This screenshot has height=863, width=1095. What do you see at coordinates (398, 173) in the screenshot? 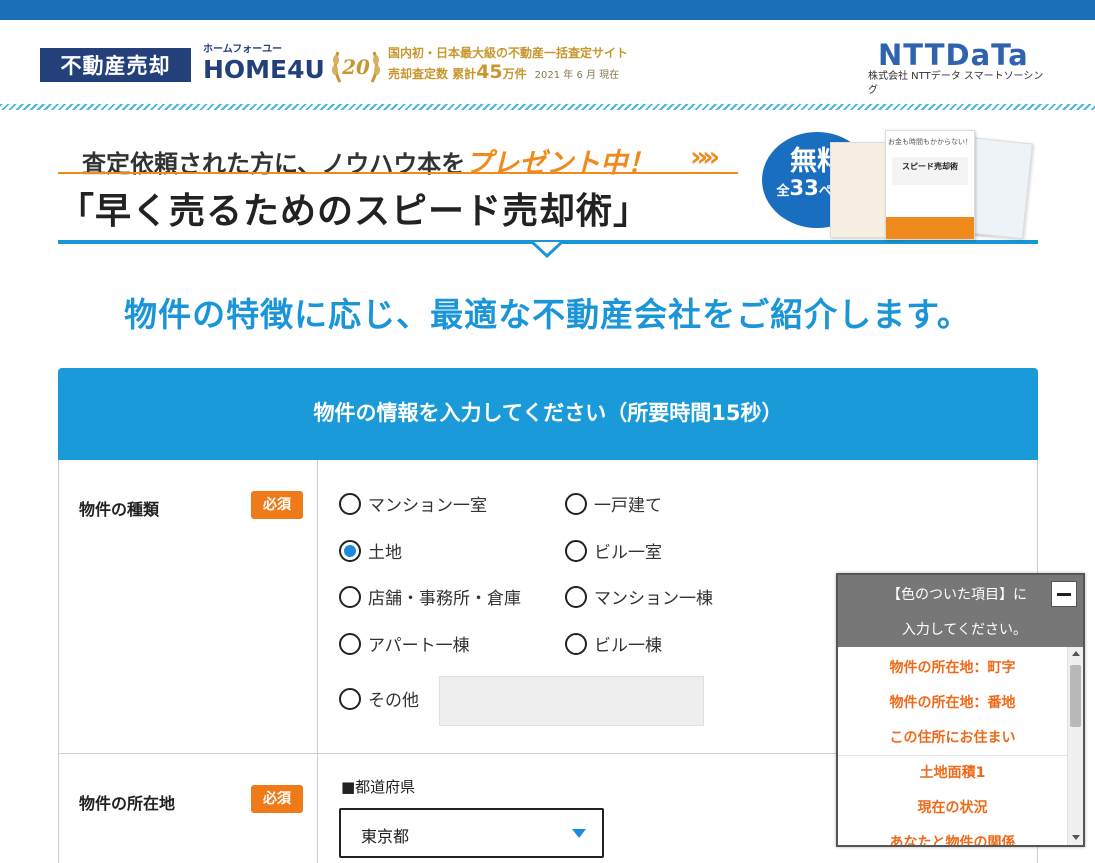
I see `banner-subline` at bounding box center [398, 173].